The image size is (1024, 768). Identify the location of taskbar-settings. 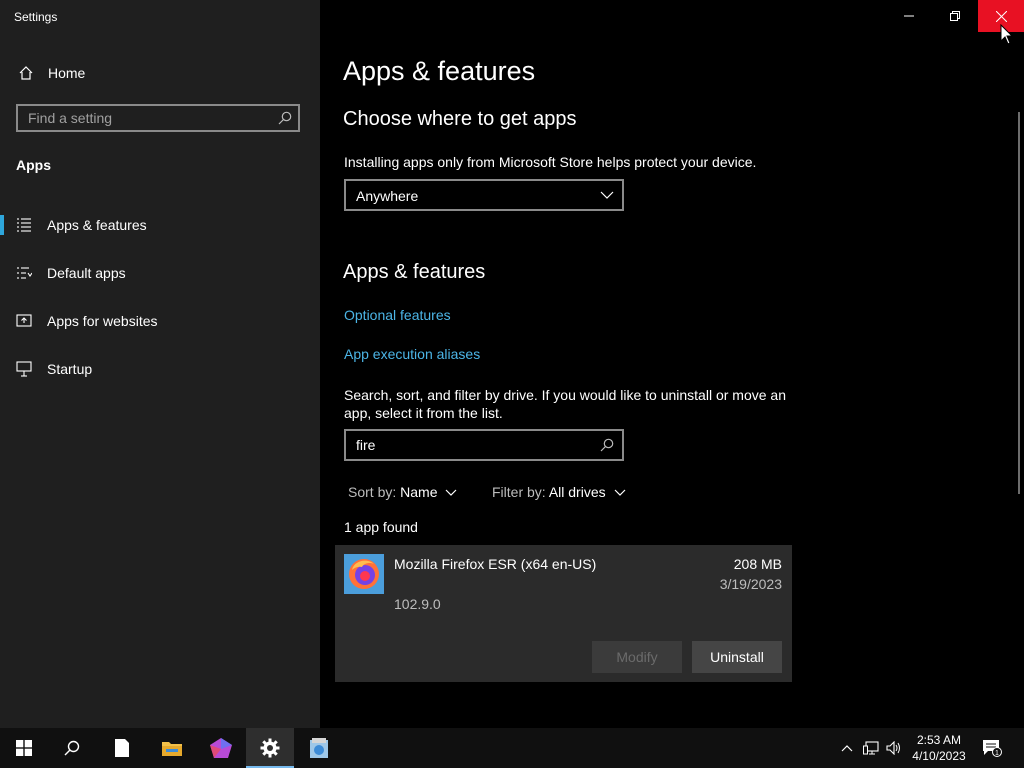
(270, 748).